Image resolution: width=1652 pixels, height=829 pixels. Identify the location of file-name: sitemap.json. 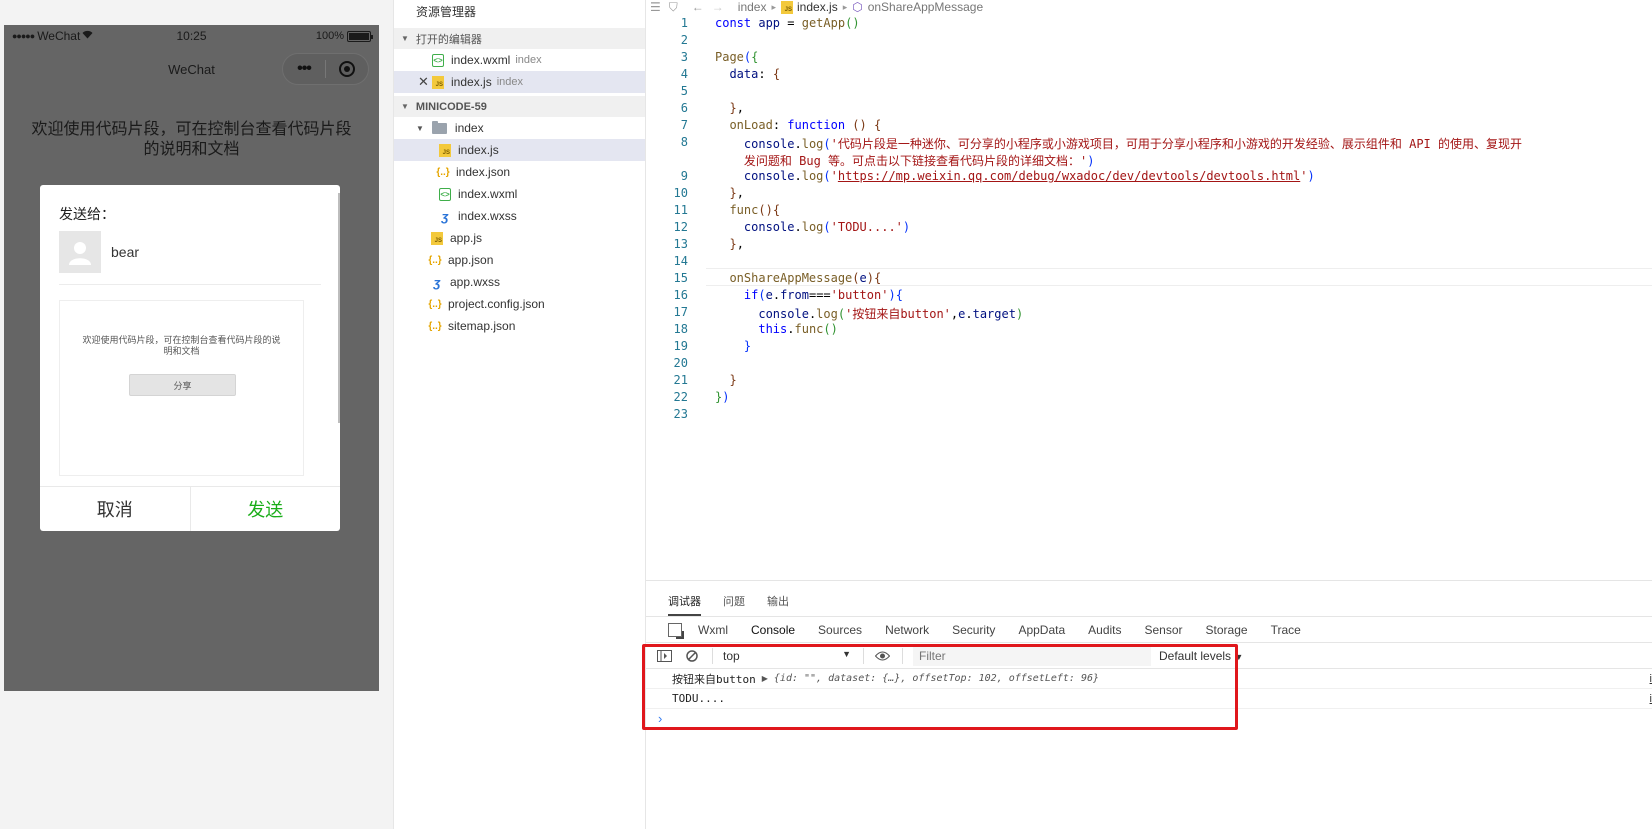
(482, 326).